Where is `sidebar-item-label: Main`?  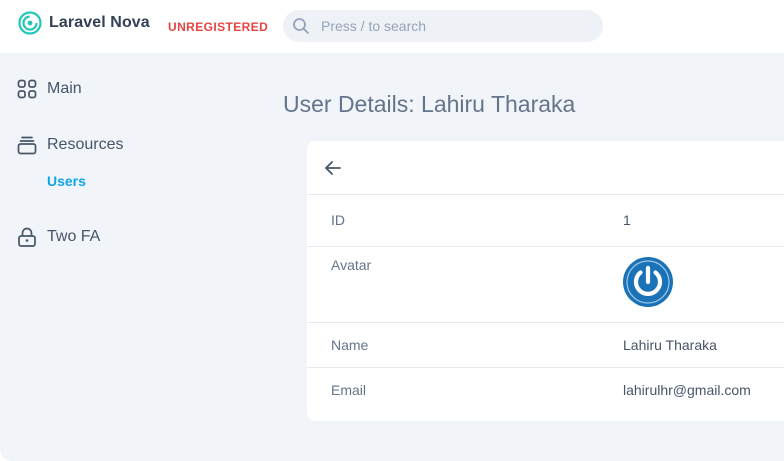 sidebar-item-label: Main is located at coordinates (64, 88).